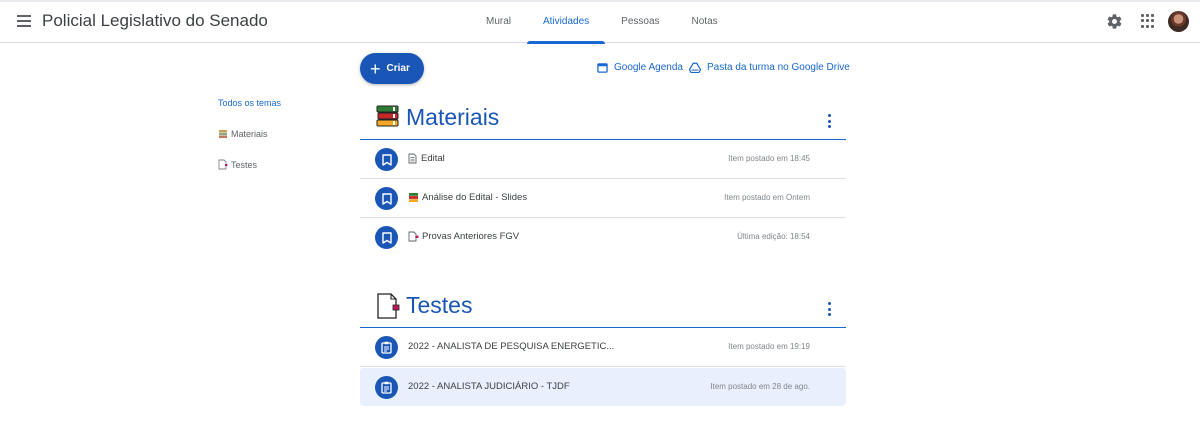 The width and height of the screenshot is (1200, 431). I want to click on create-button: + Criar, so click(392, 68).